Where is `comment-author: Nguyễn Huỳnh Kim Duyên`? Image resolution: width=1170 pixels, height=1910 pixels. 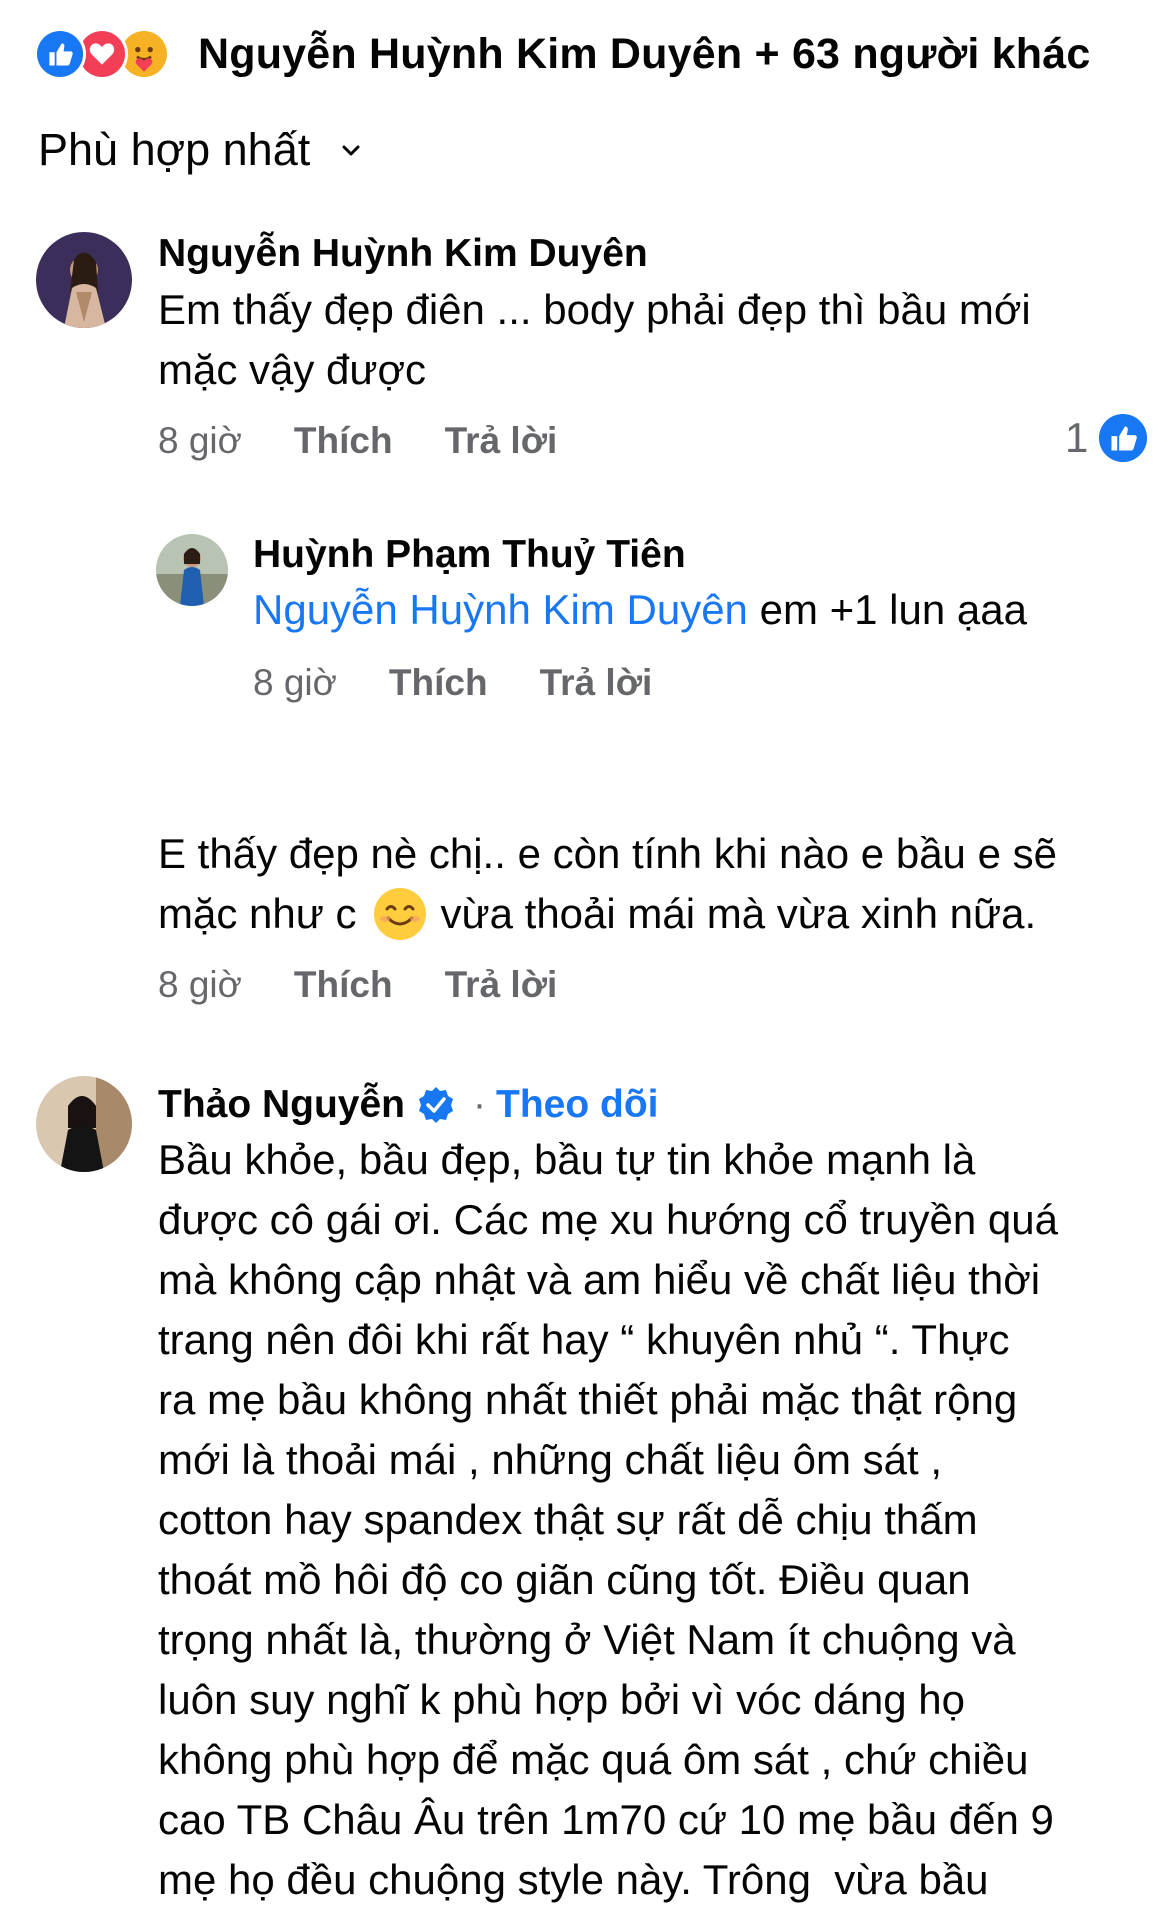
comment-author: Nguyễn Huỳnh Kim Duyên is located at coordinates (403, 254).